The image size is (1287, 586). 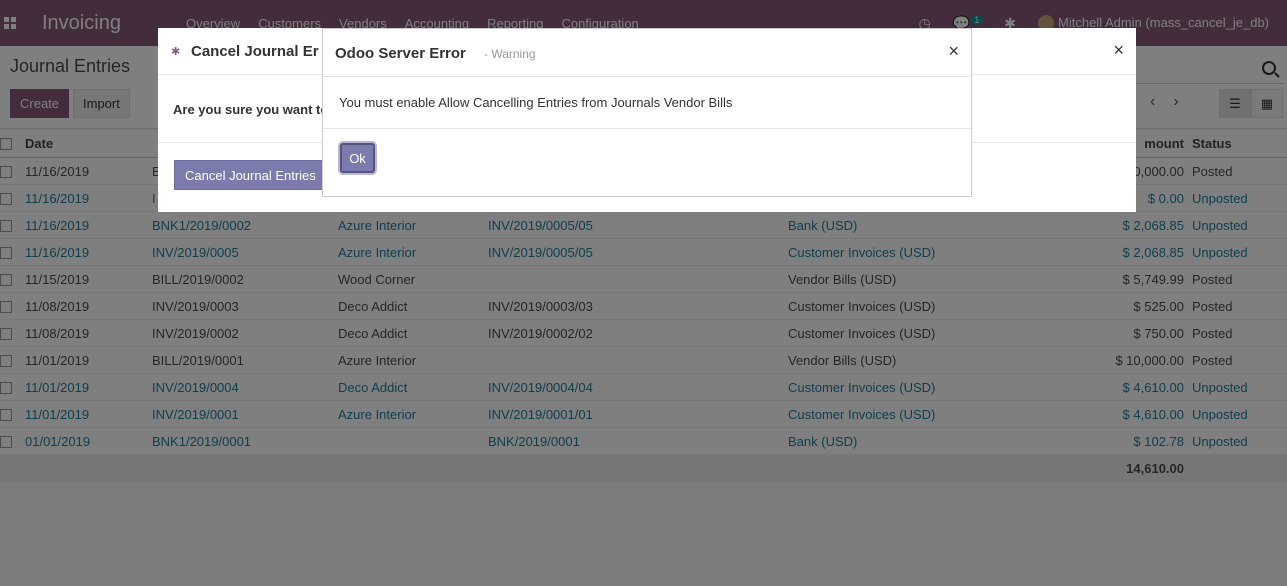 What do you see at coordinates (255, 51) in the screenshot?
I see `dialog-title: Cancel Journal Er` at bounding box center [255, 51].